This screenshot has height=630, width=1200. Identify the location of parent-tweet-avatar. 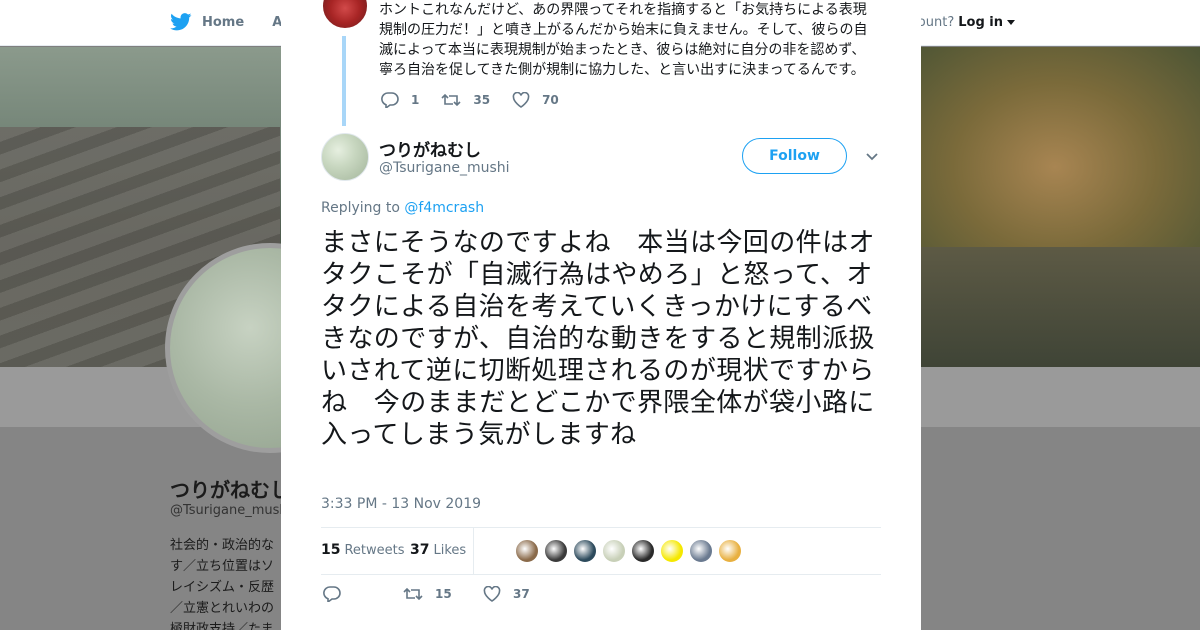
(345, 15).